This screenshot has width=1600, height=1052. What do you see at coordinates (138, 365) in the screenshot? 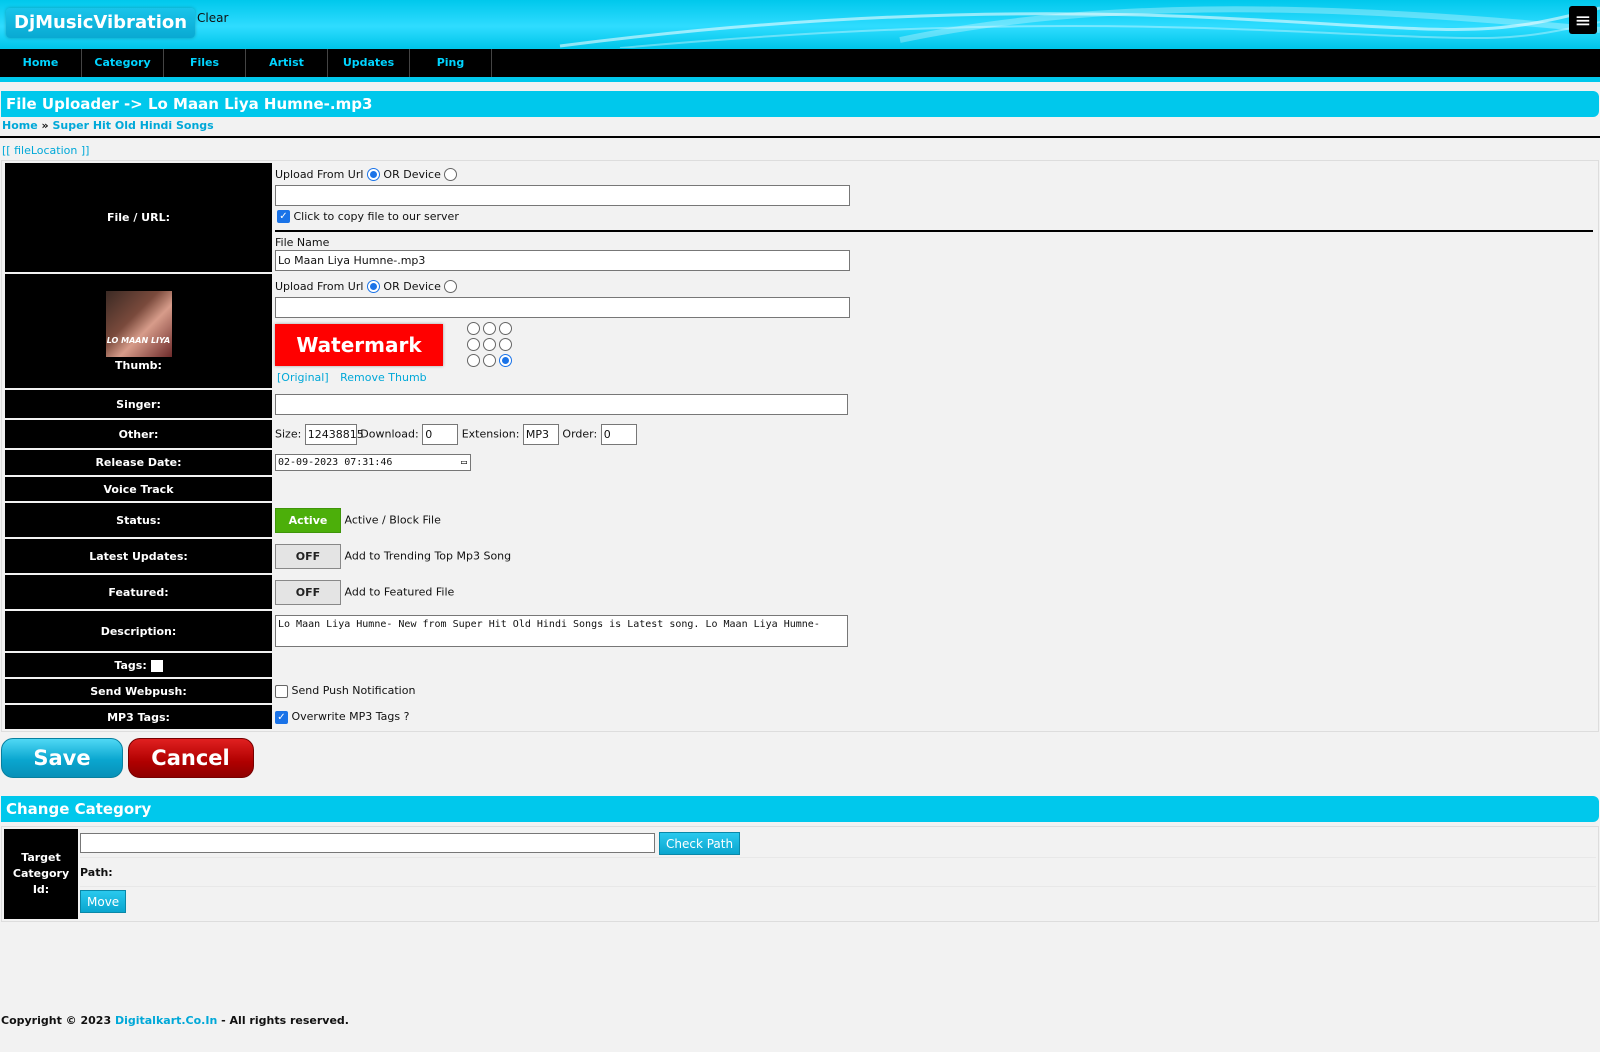
I see `thumb-label: Thumb:` at bounding box center [138, 365].